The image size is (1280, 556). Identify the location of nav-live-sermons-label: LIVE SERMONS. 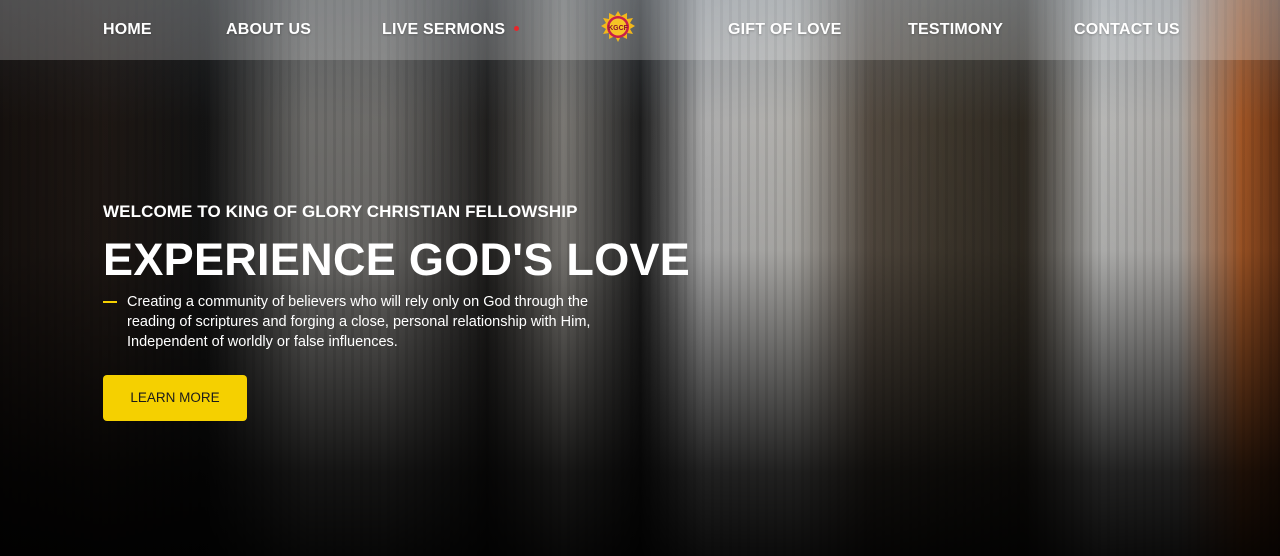
(444, 29).